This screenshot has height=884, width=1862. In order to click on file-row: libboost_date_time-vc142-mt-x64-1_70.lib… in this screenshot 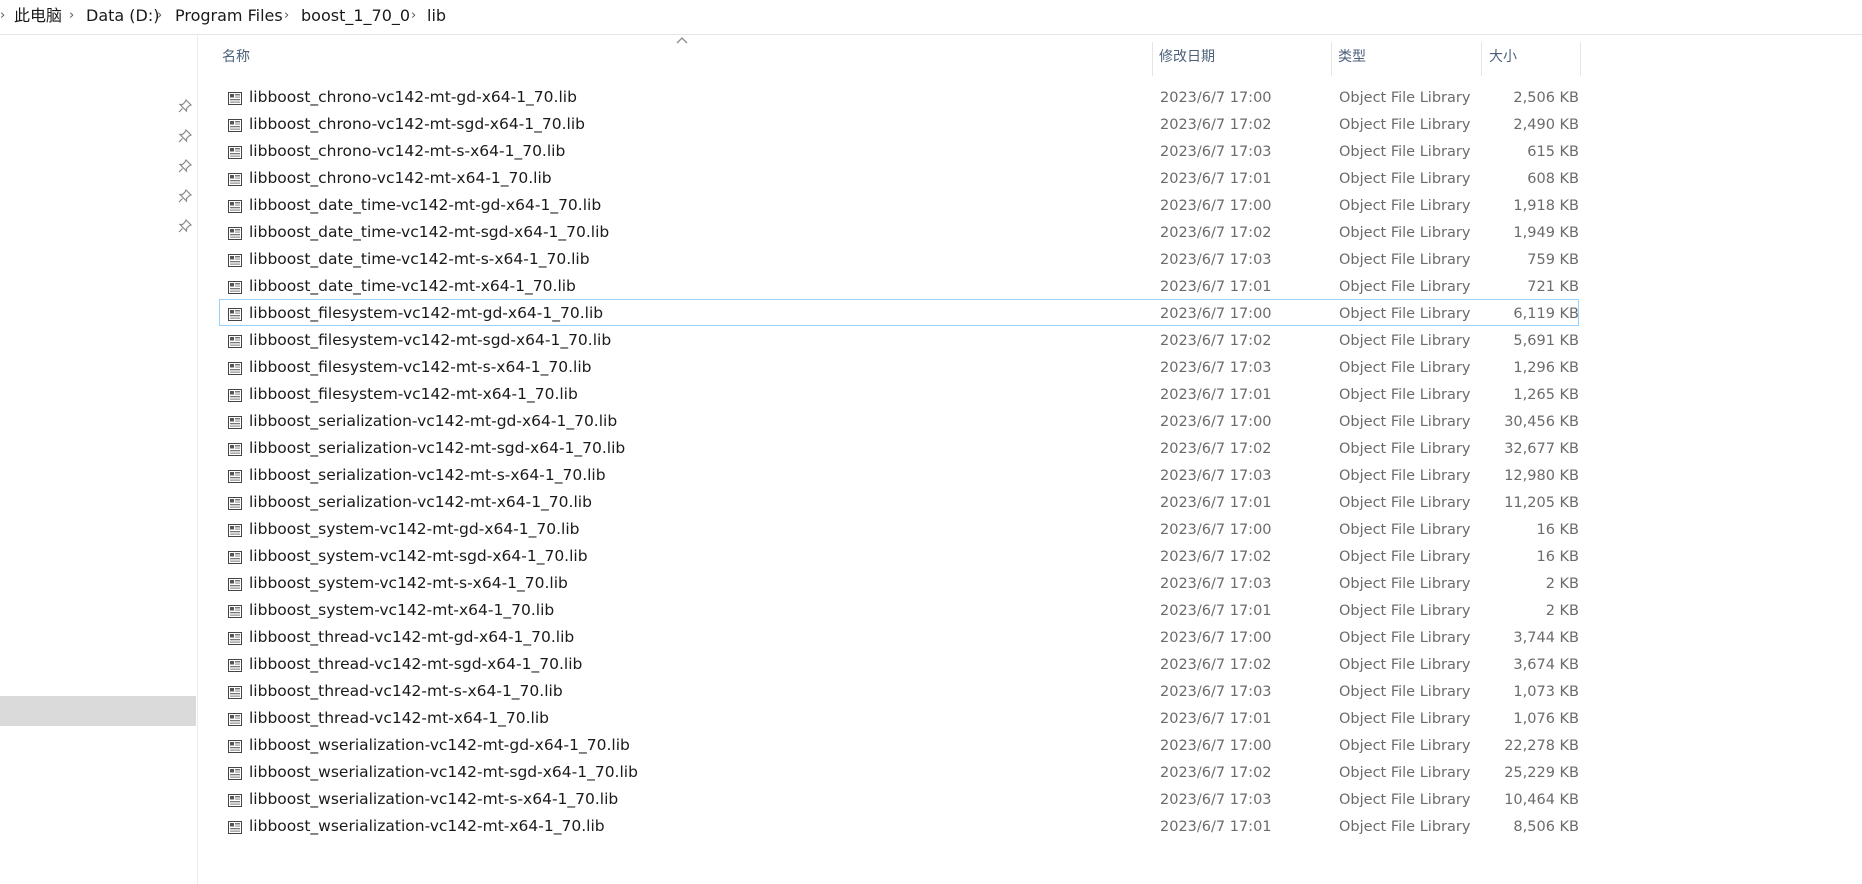, I will do `click(899, 285)`.